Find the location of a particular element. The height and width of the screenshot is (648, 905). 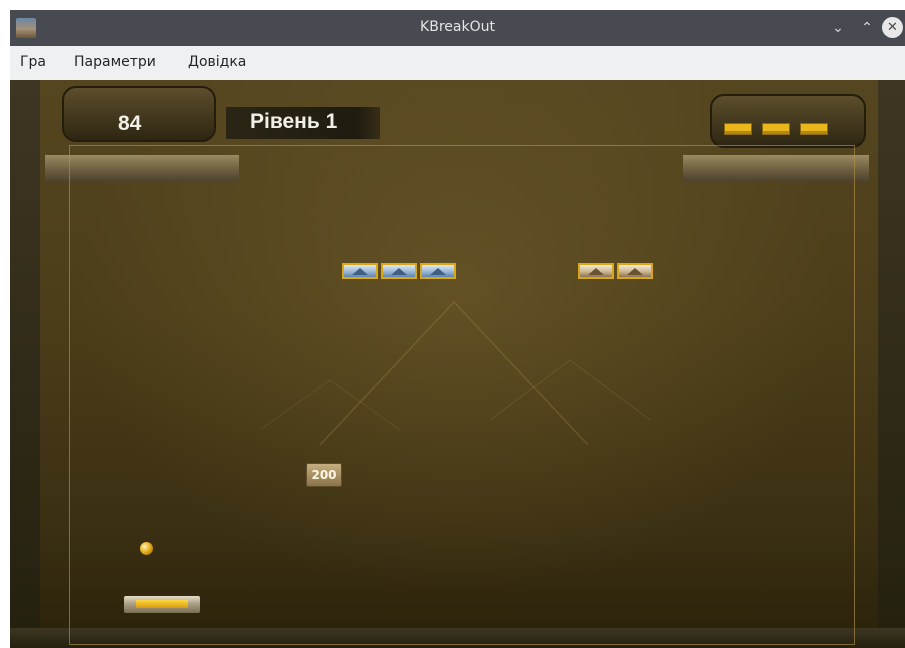

chevron-down-icon: ⌄ is located at coordinates (838, 28).